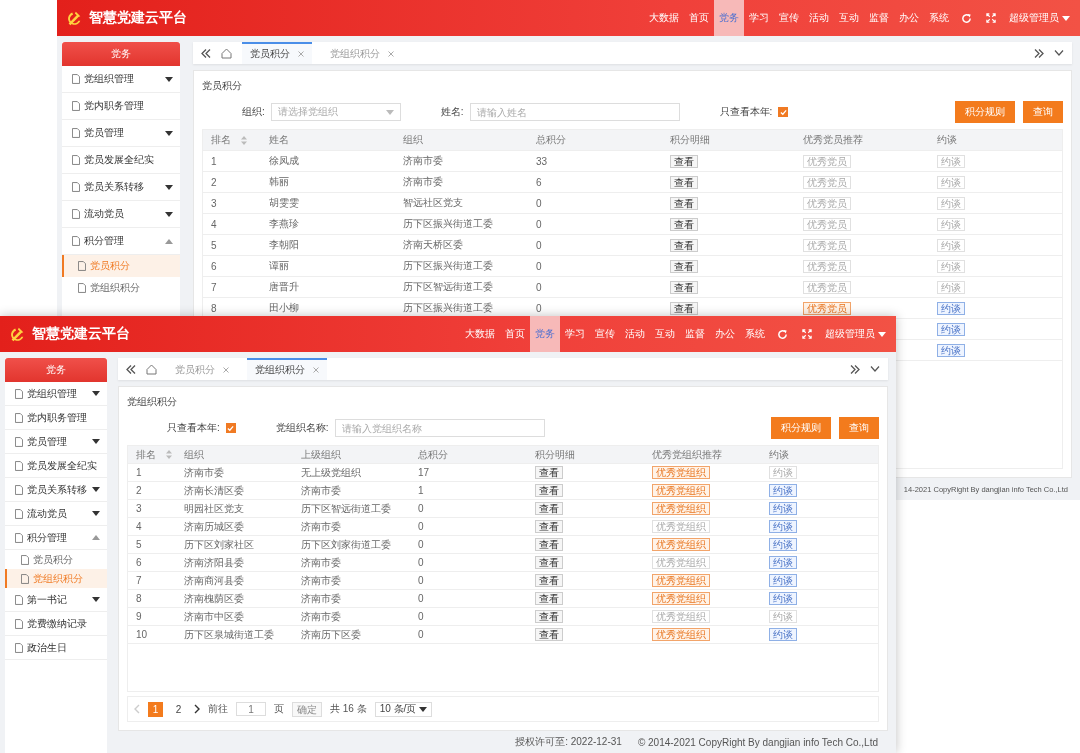  I want to click on recommend-button: 优秀党员, so click(827, 308).